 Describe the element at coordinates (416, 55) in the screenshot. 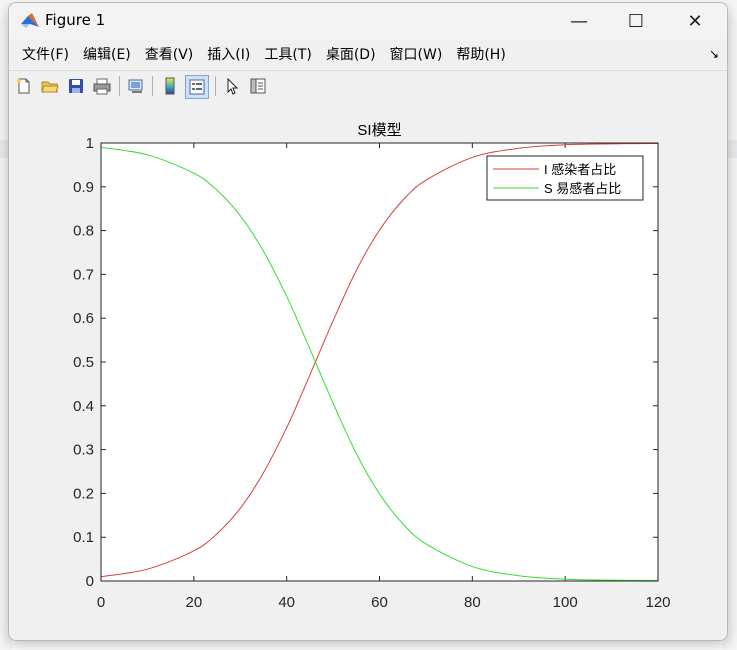

I see `menu-window: 窗口(W)` at that location.